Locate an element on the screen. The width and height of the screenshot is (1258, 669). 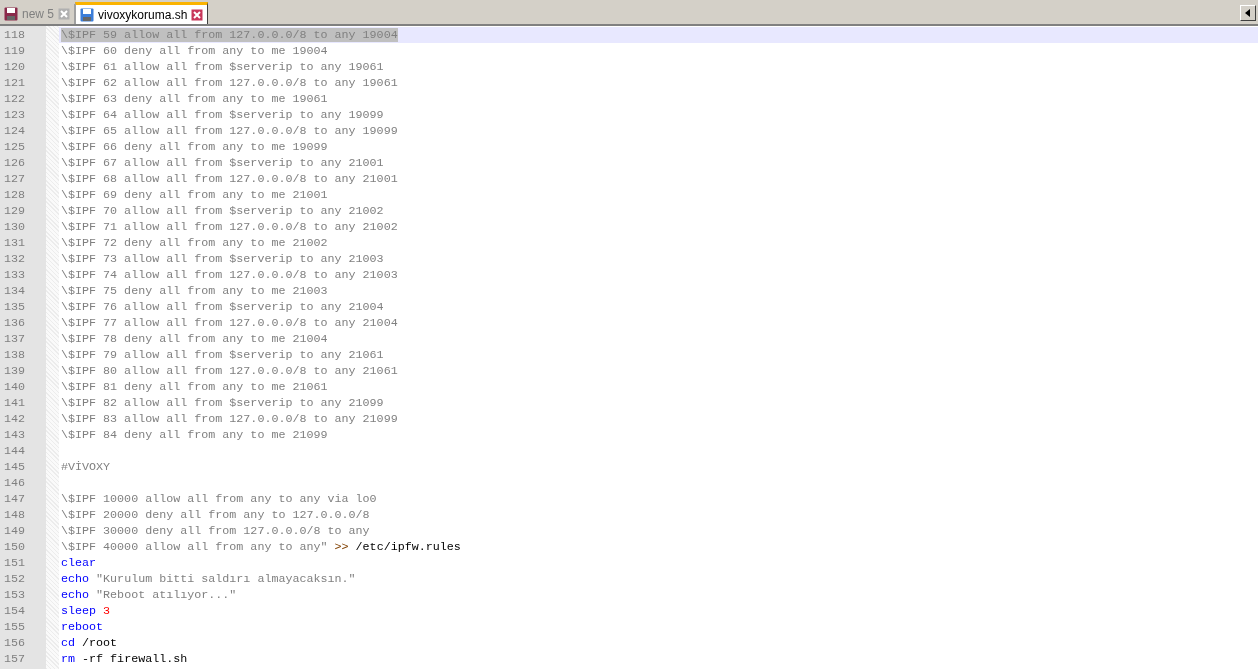
code-text: -rf firewall.sh is located at coordinates (134, 659).